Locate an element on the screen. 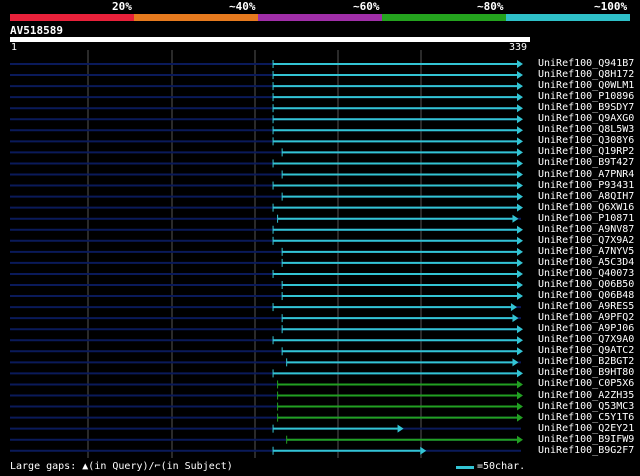 The image size is (640, 476). hit-label: UniRef100_P10896 is located at coordinates (586, 96).